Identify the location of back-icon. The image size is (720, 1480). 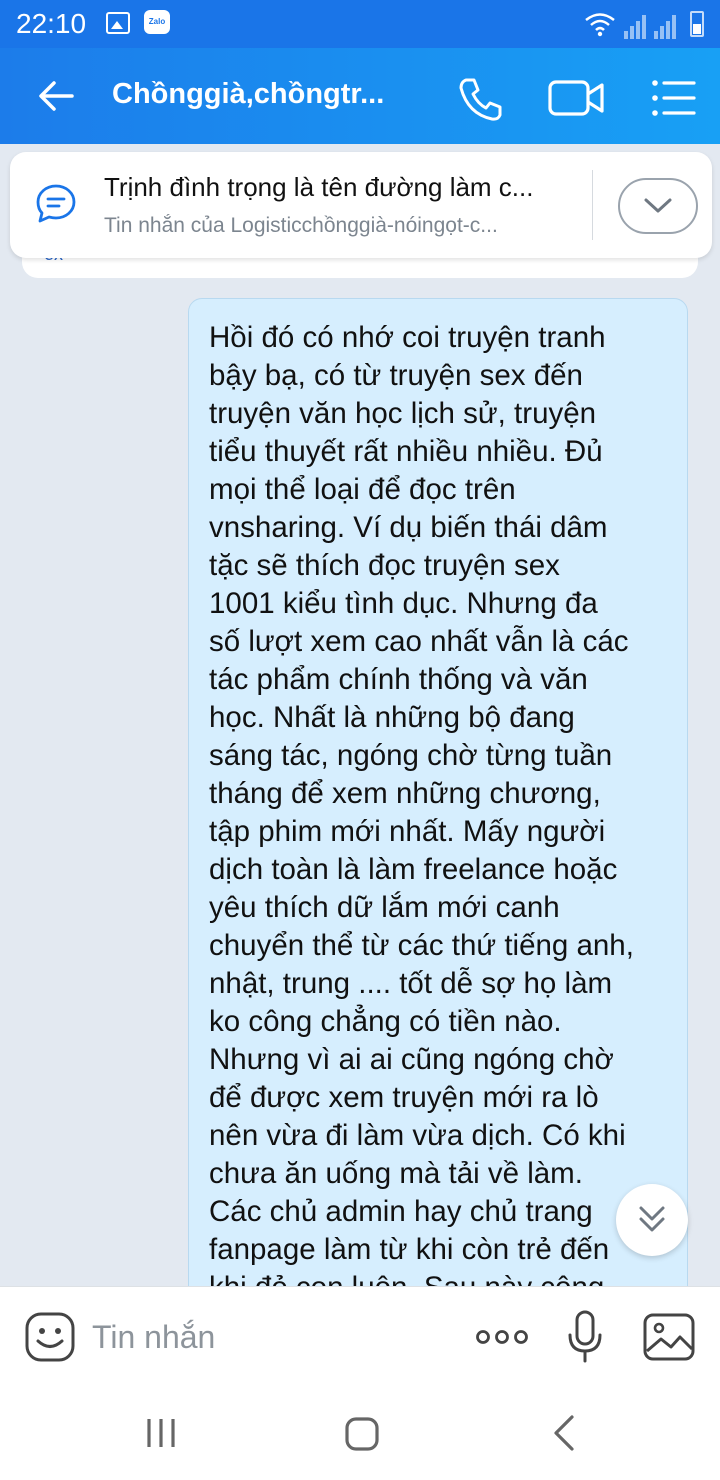
(564, 1433).